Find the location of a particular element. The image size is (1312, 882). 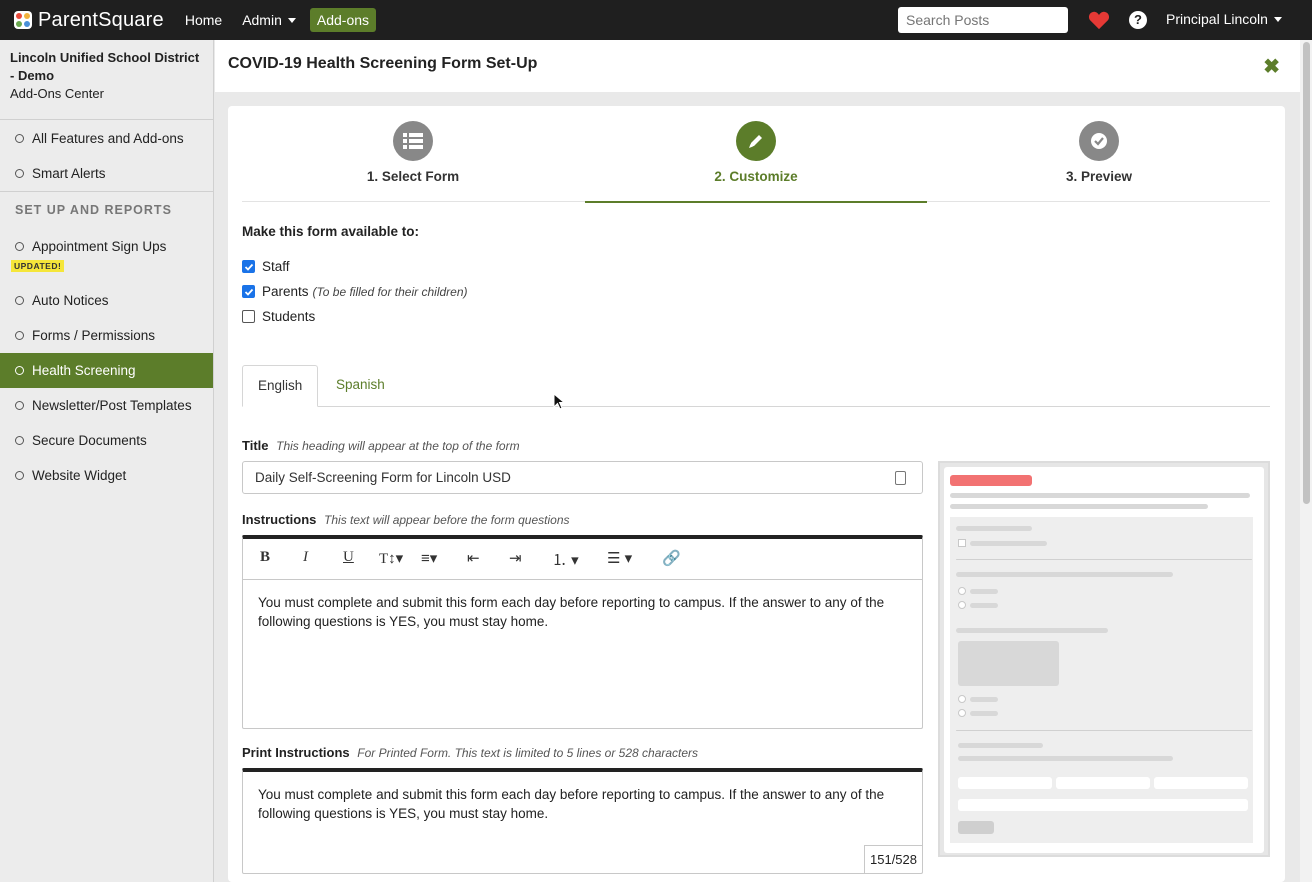

step-label: 1. Select Form is located at coordinates (413, 176).